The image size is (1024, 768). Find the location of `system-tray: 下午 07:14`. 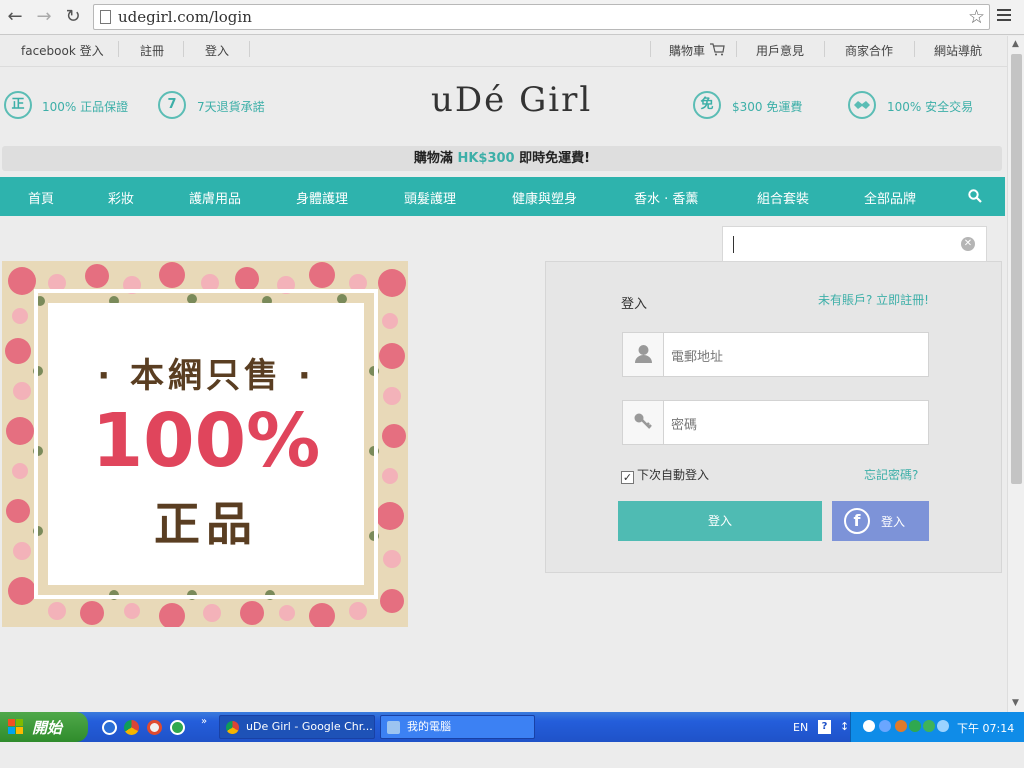

system-tray: 下午 07:14 is located at coordinates (937, 727).